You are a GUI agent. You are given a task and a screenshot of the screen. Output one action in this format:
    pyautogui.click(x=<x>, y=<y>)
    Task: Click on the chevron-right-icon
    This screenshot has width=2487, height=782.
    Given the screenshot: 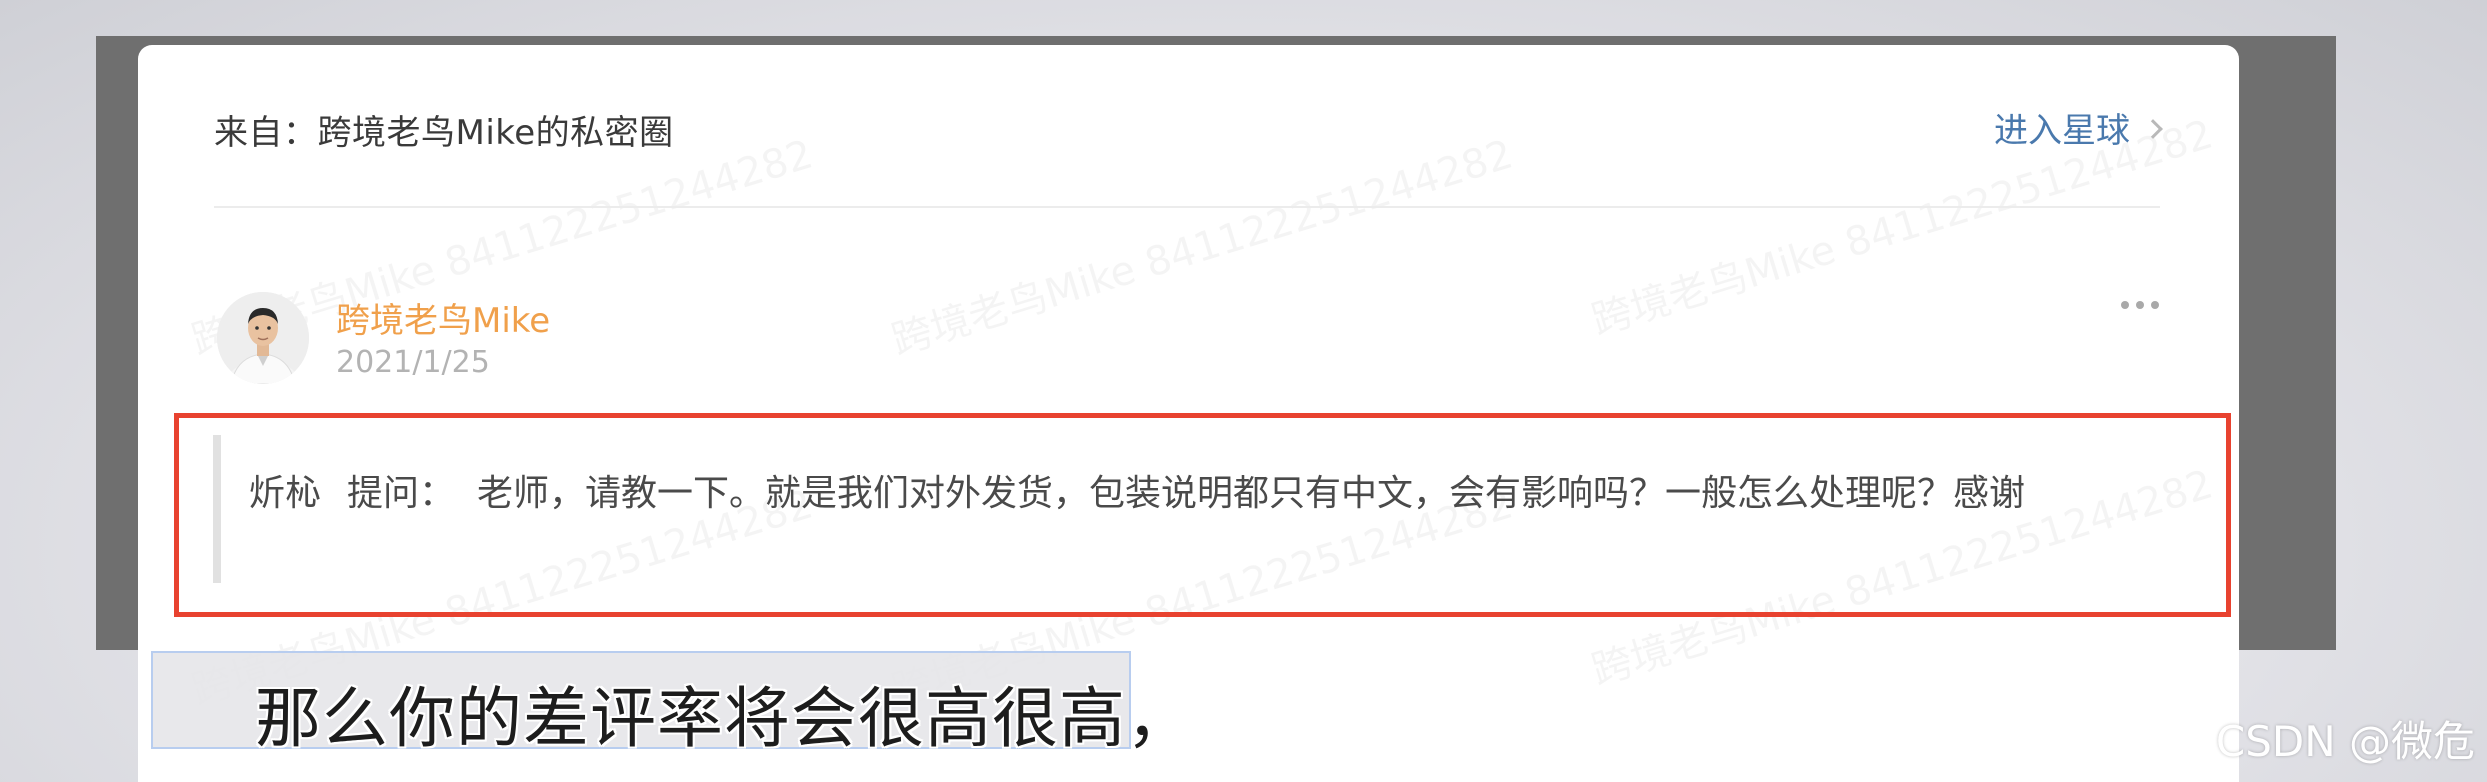 What is the action you would take?
    pyautogui.click(x=2153, y=128)
    